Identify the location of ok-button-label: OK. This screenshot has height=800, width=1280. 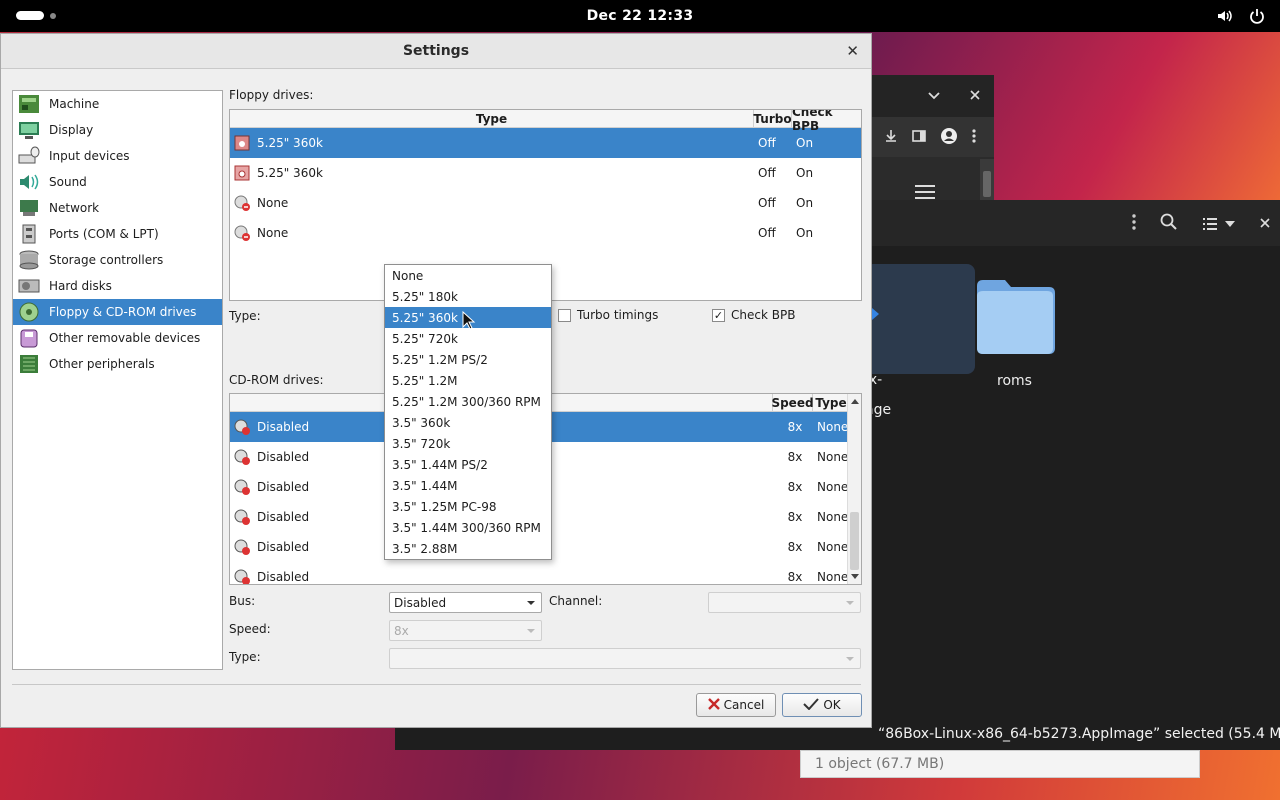
(832, 705).